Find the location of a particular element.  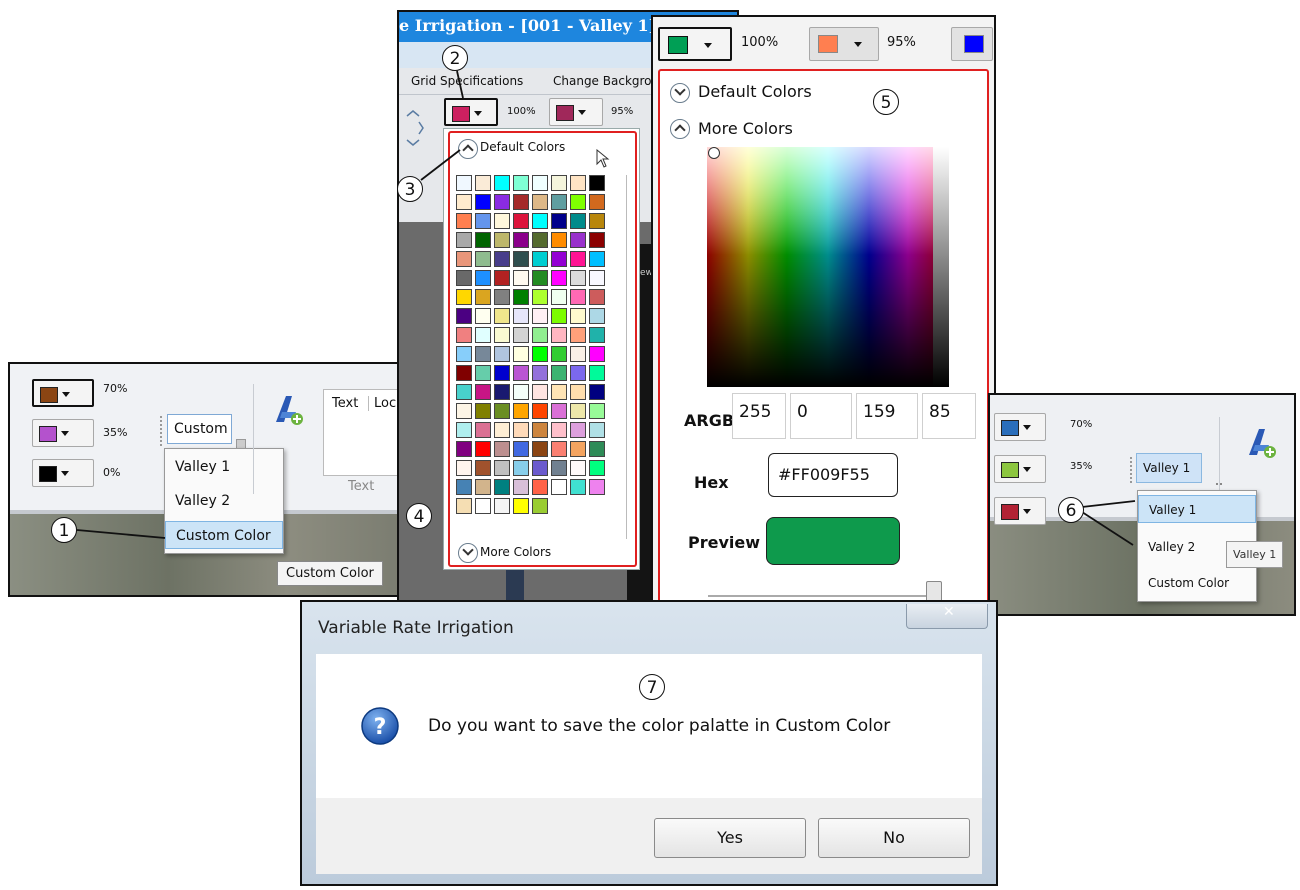

callout-5: 5 is located at coordinates (886, 102).